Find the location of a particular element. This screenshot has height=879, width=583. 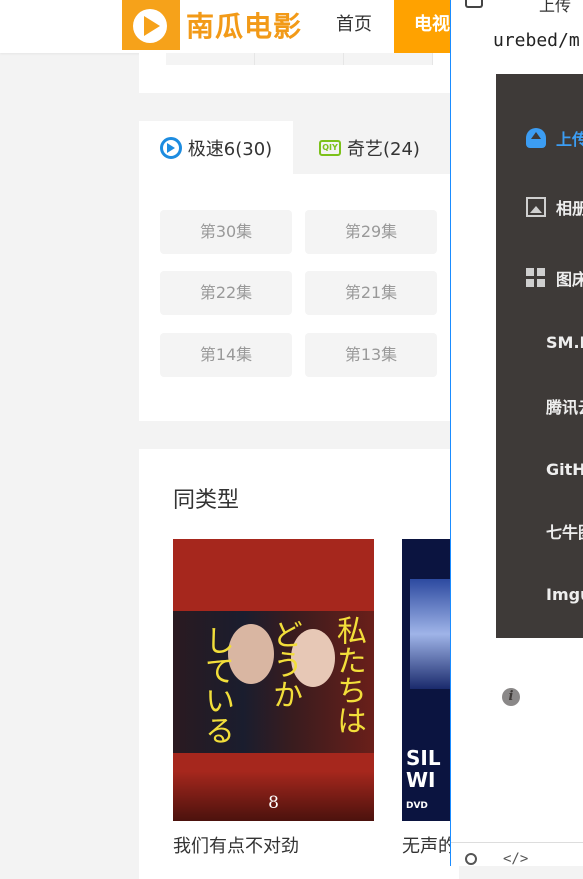

menu-item-label: 上传 is located at coordinates (569, 139).